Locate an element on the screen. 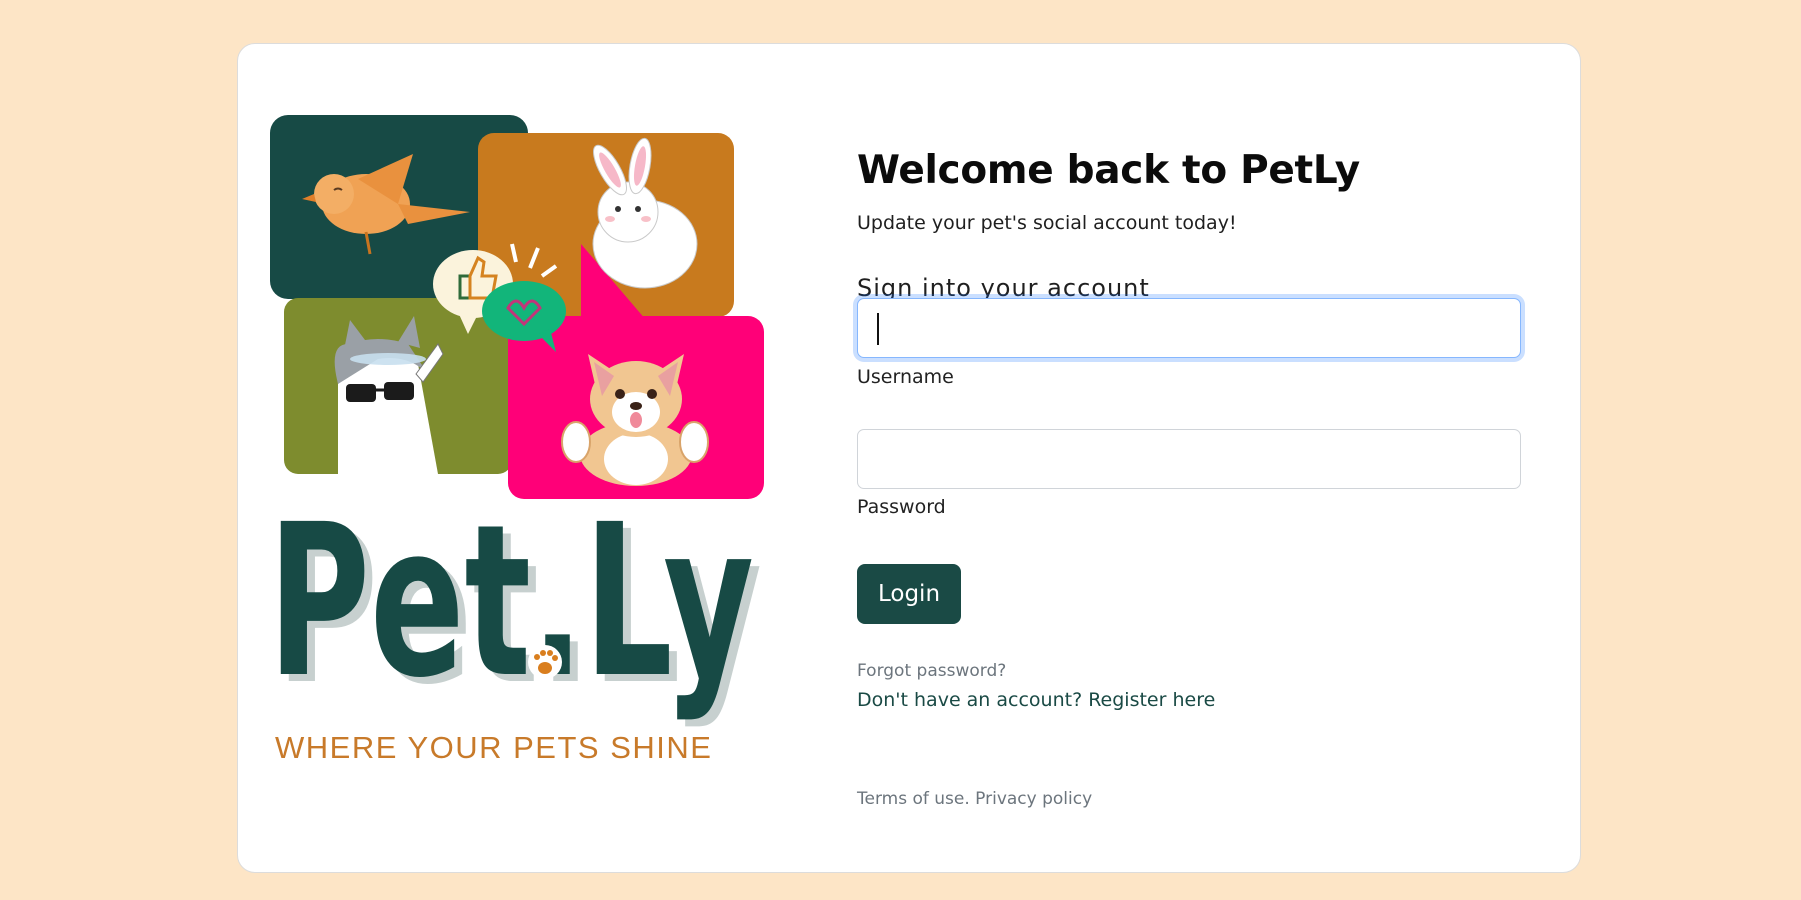  page-title: Welcome back to PetLy is located at coordinates (1108, 170).